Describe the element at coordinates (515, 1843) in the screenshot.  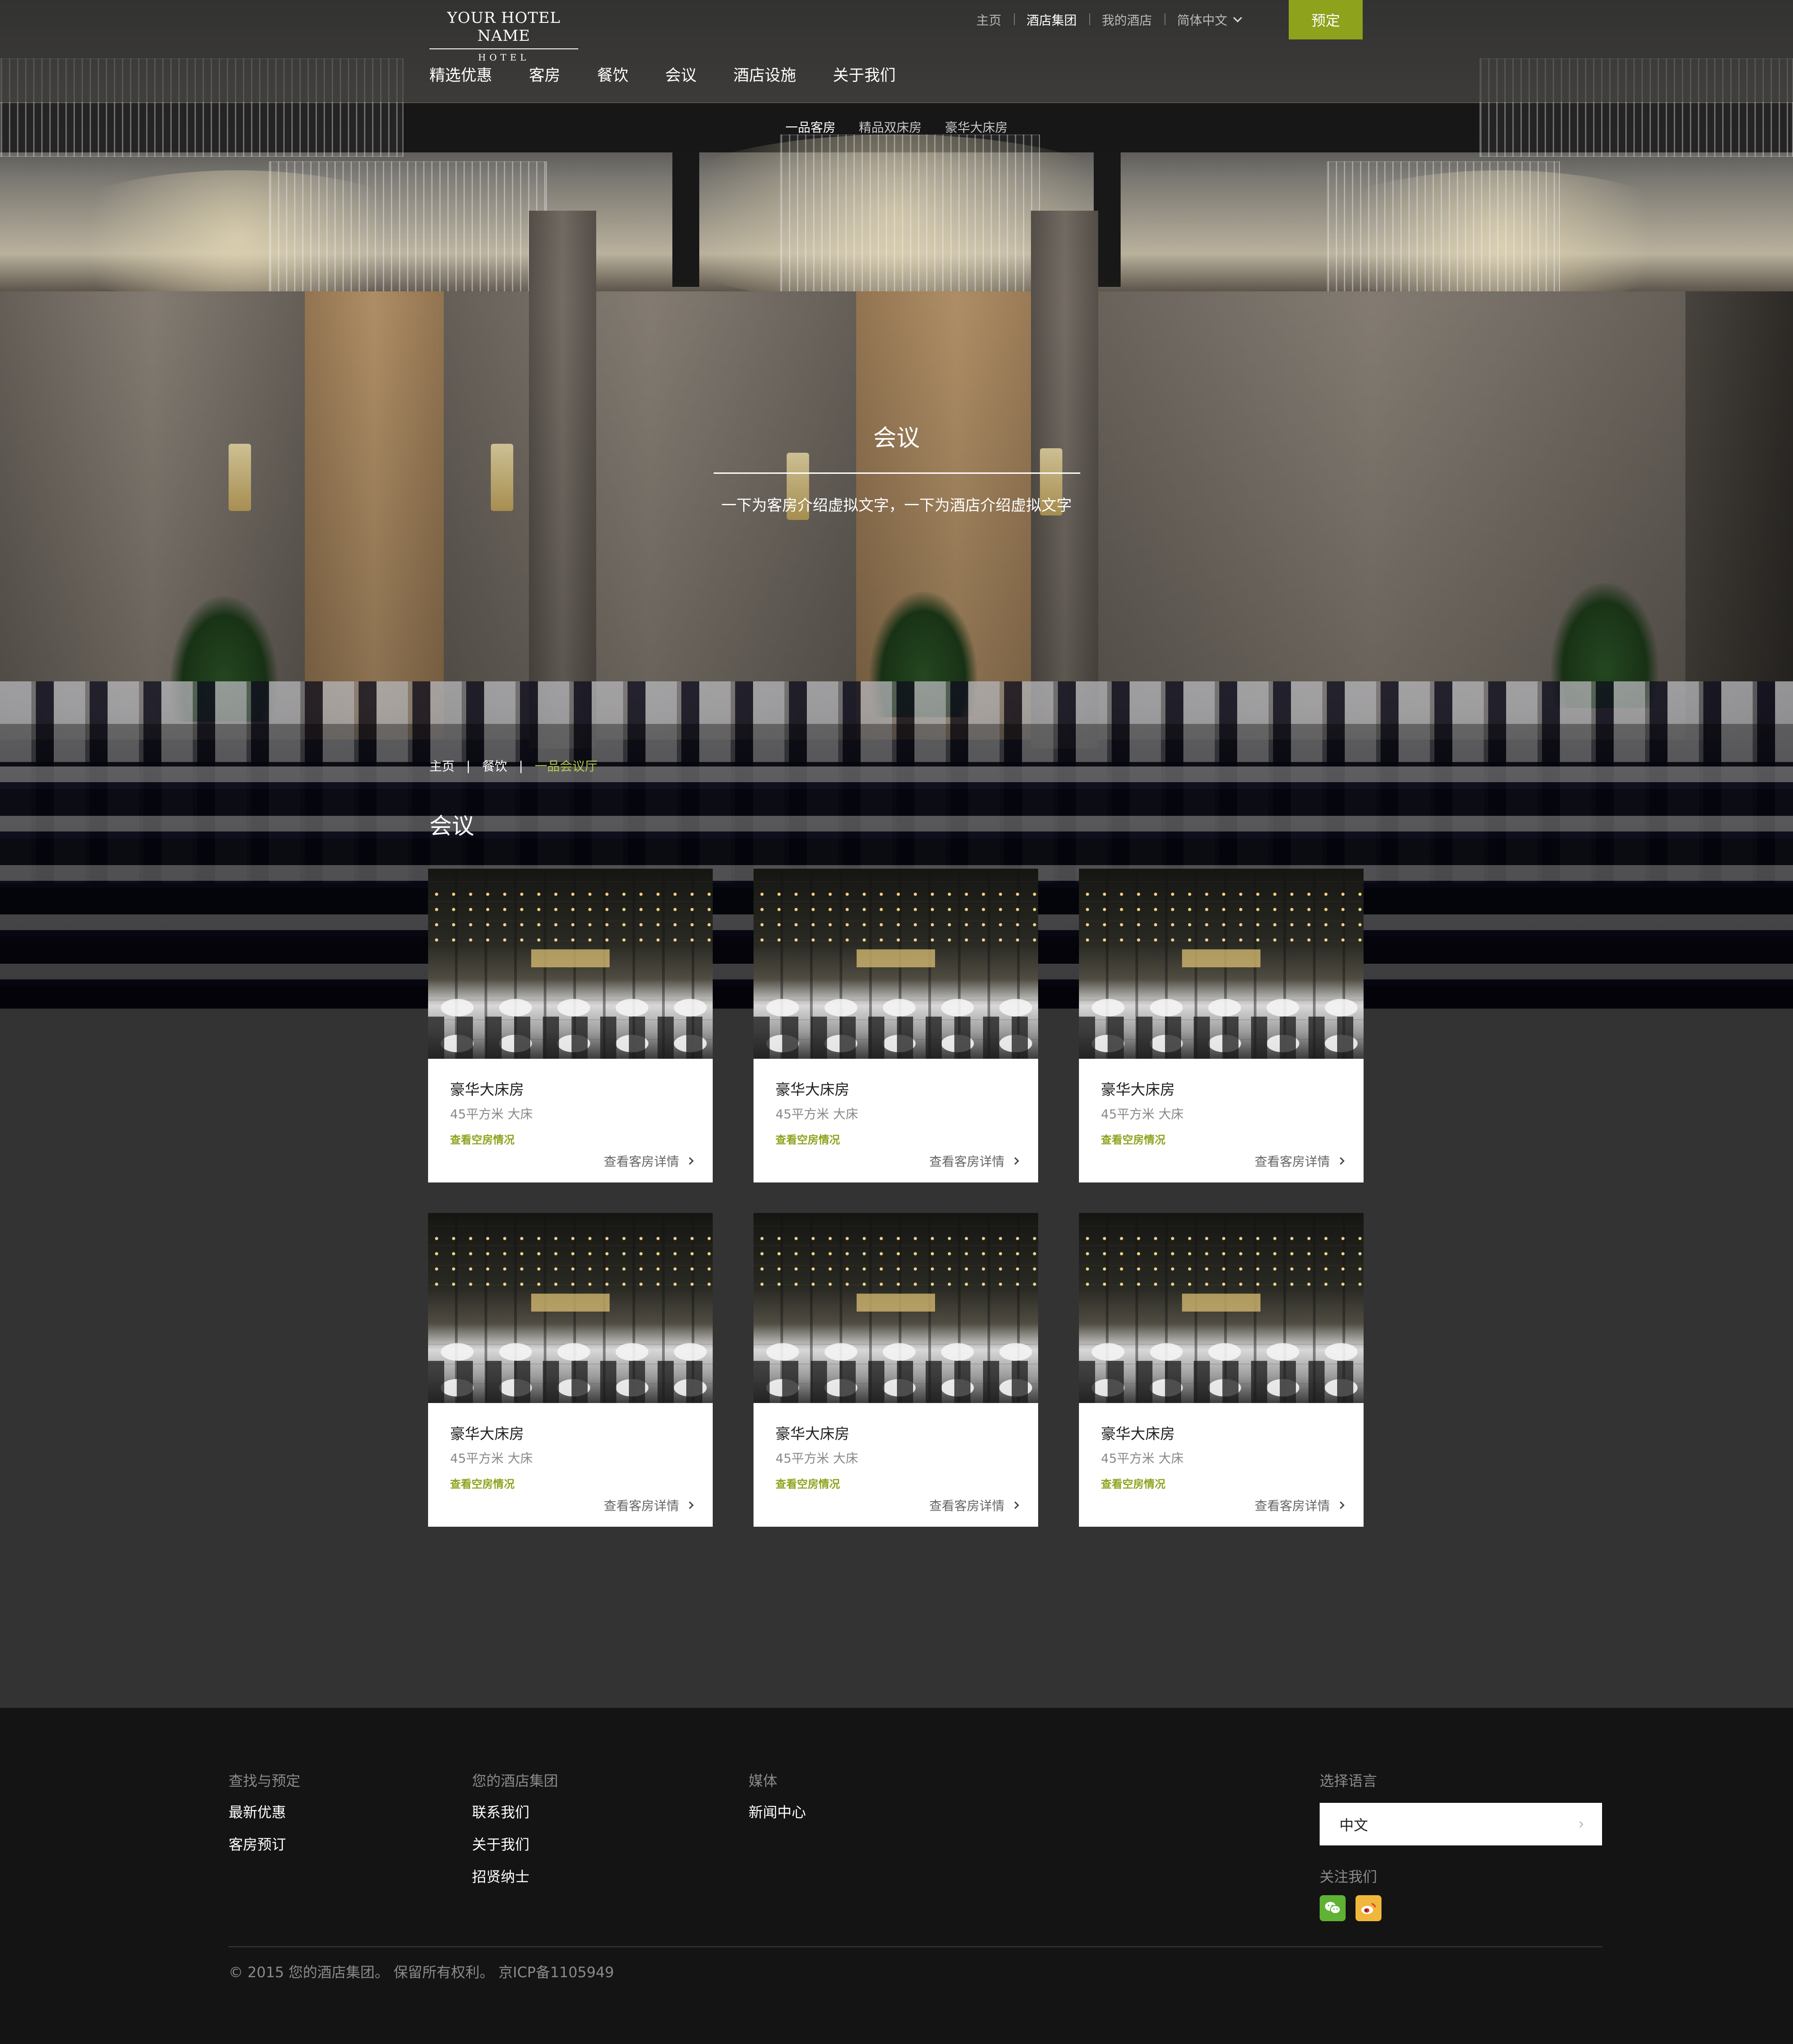
I see `footer-link-about: 关于我们` at that location.